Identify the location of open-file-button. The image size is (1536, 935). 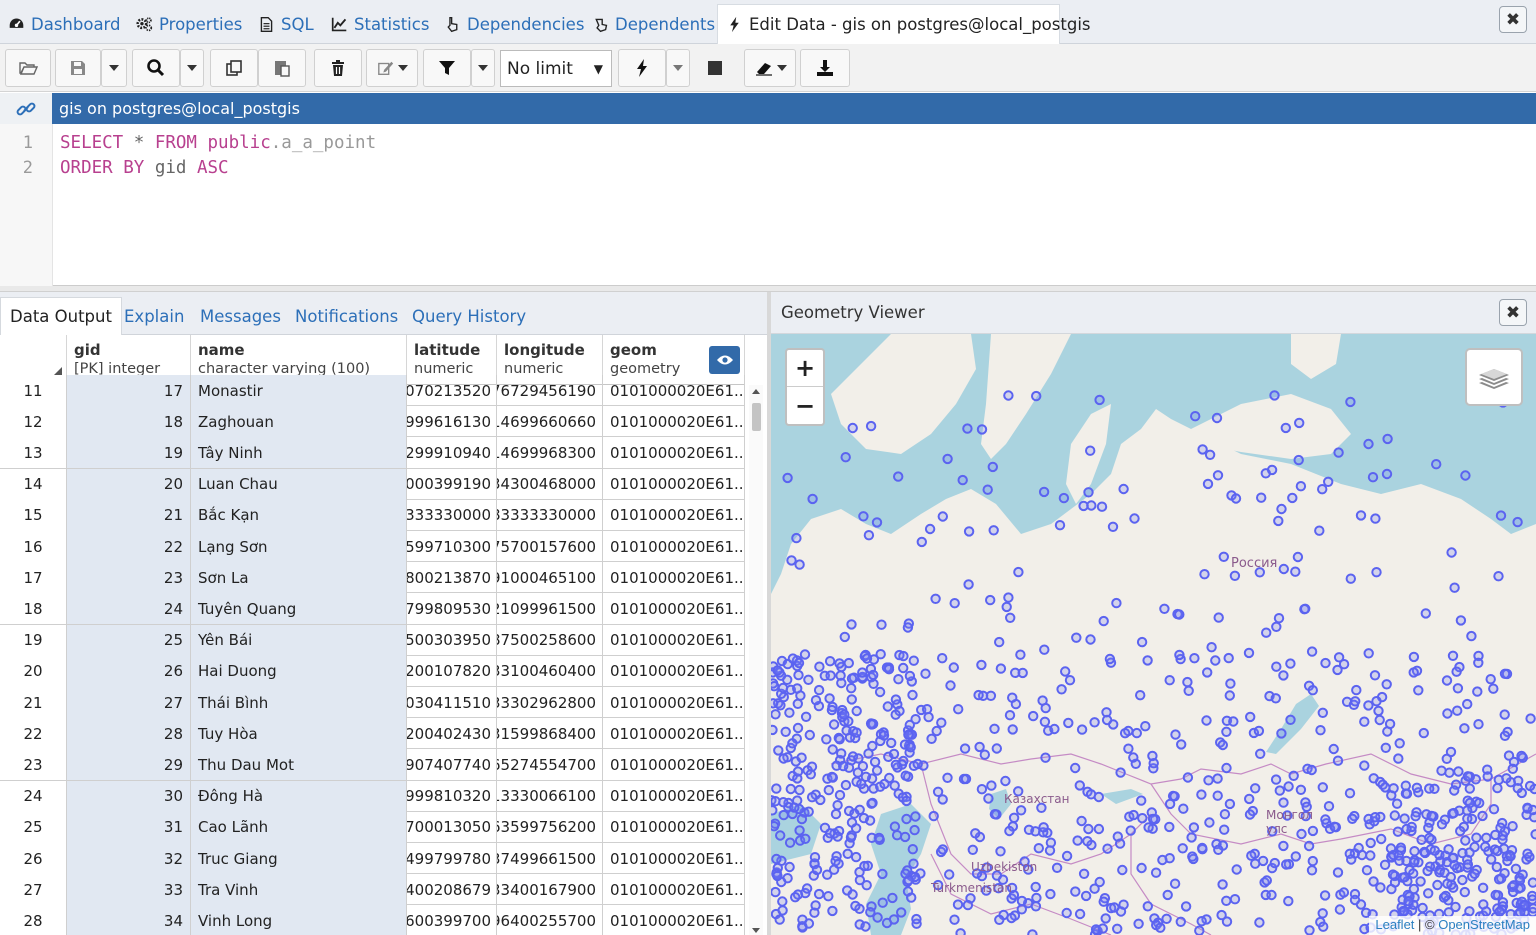
(28, 68).